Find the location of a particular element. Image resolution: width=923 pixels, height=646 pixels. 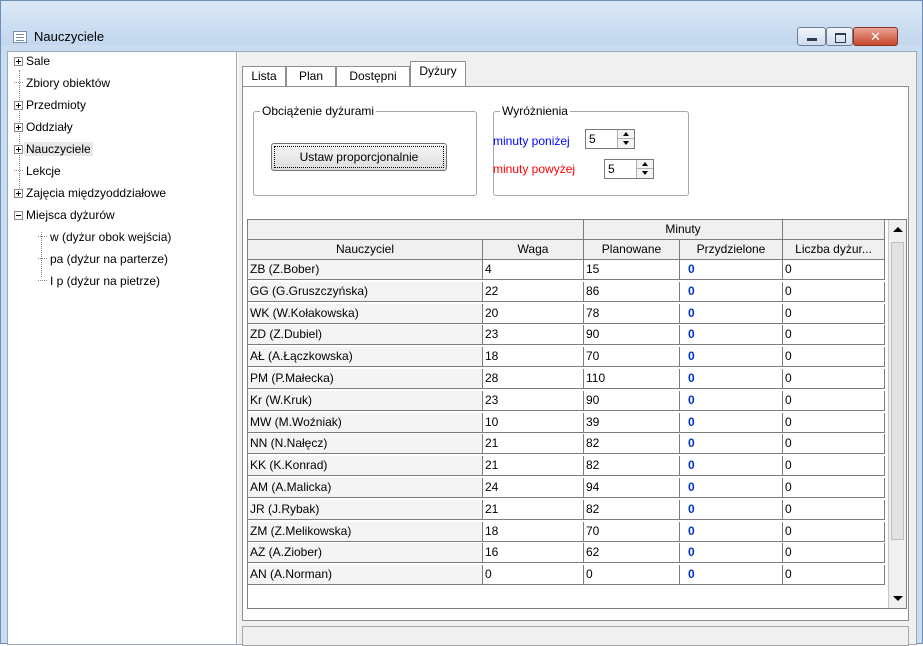

tree-item: Przedmioty is located at coordinates (51, 105).